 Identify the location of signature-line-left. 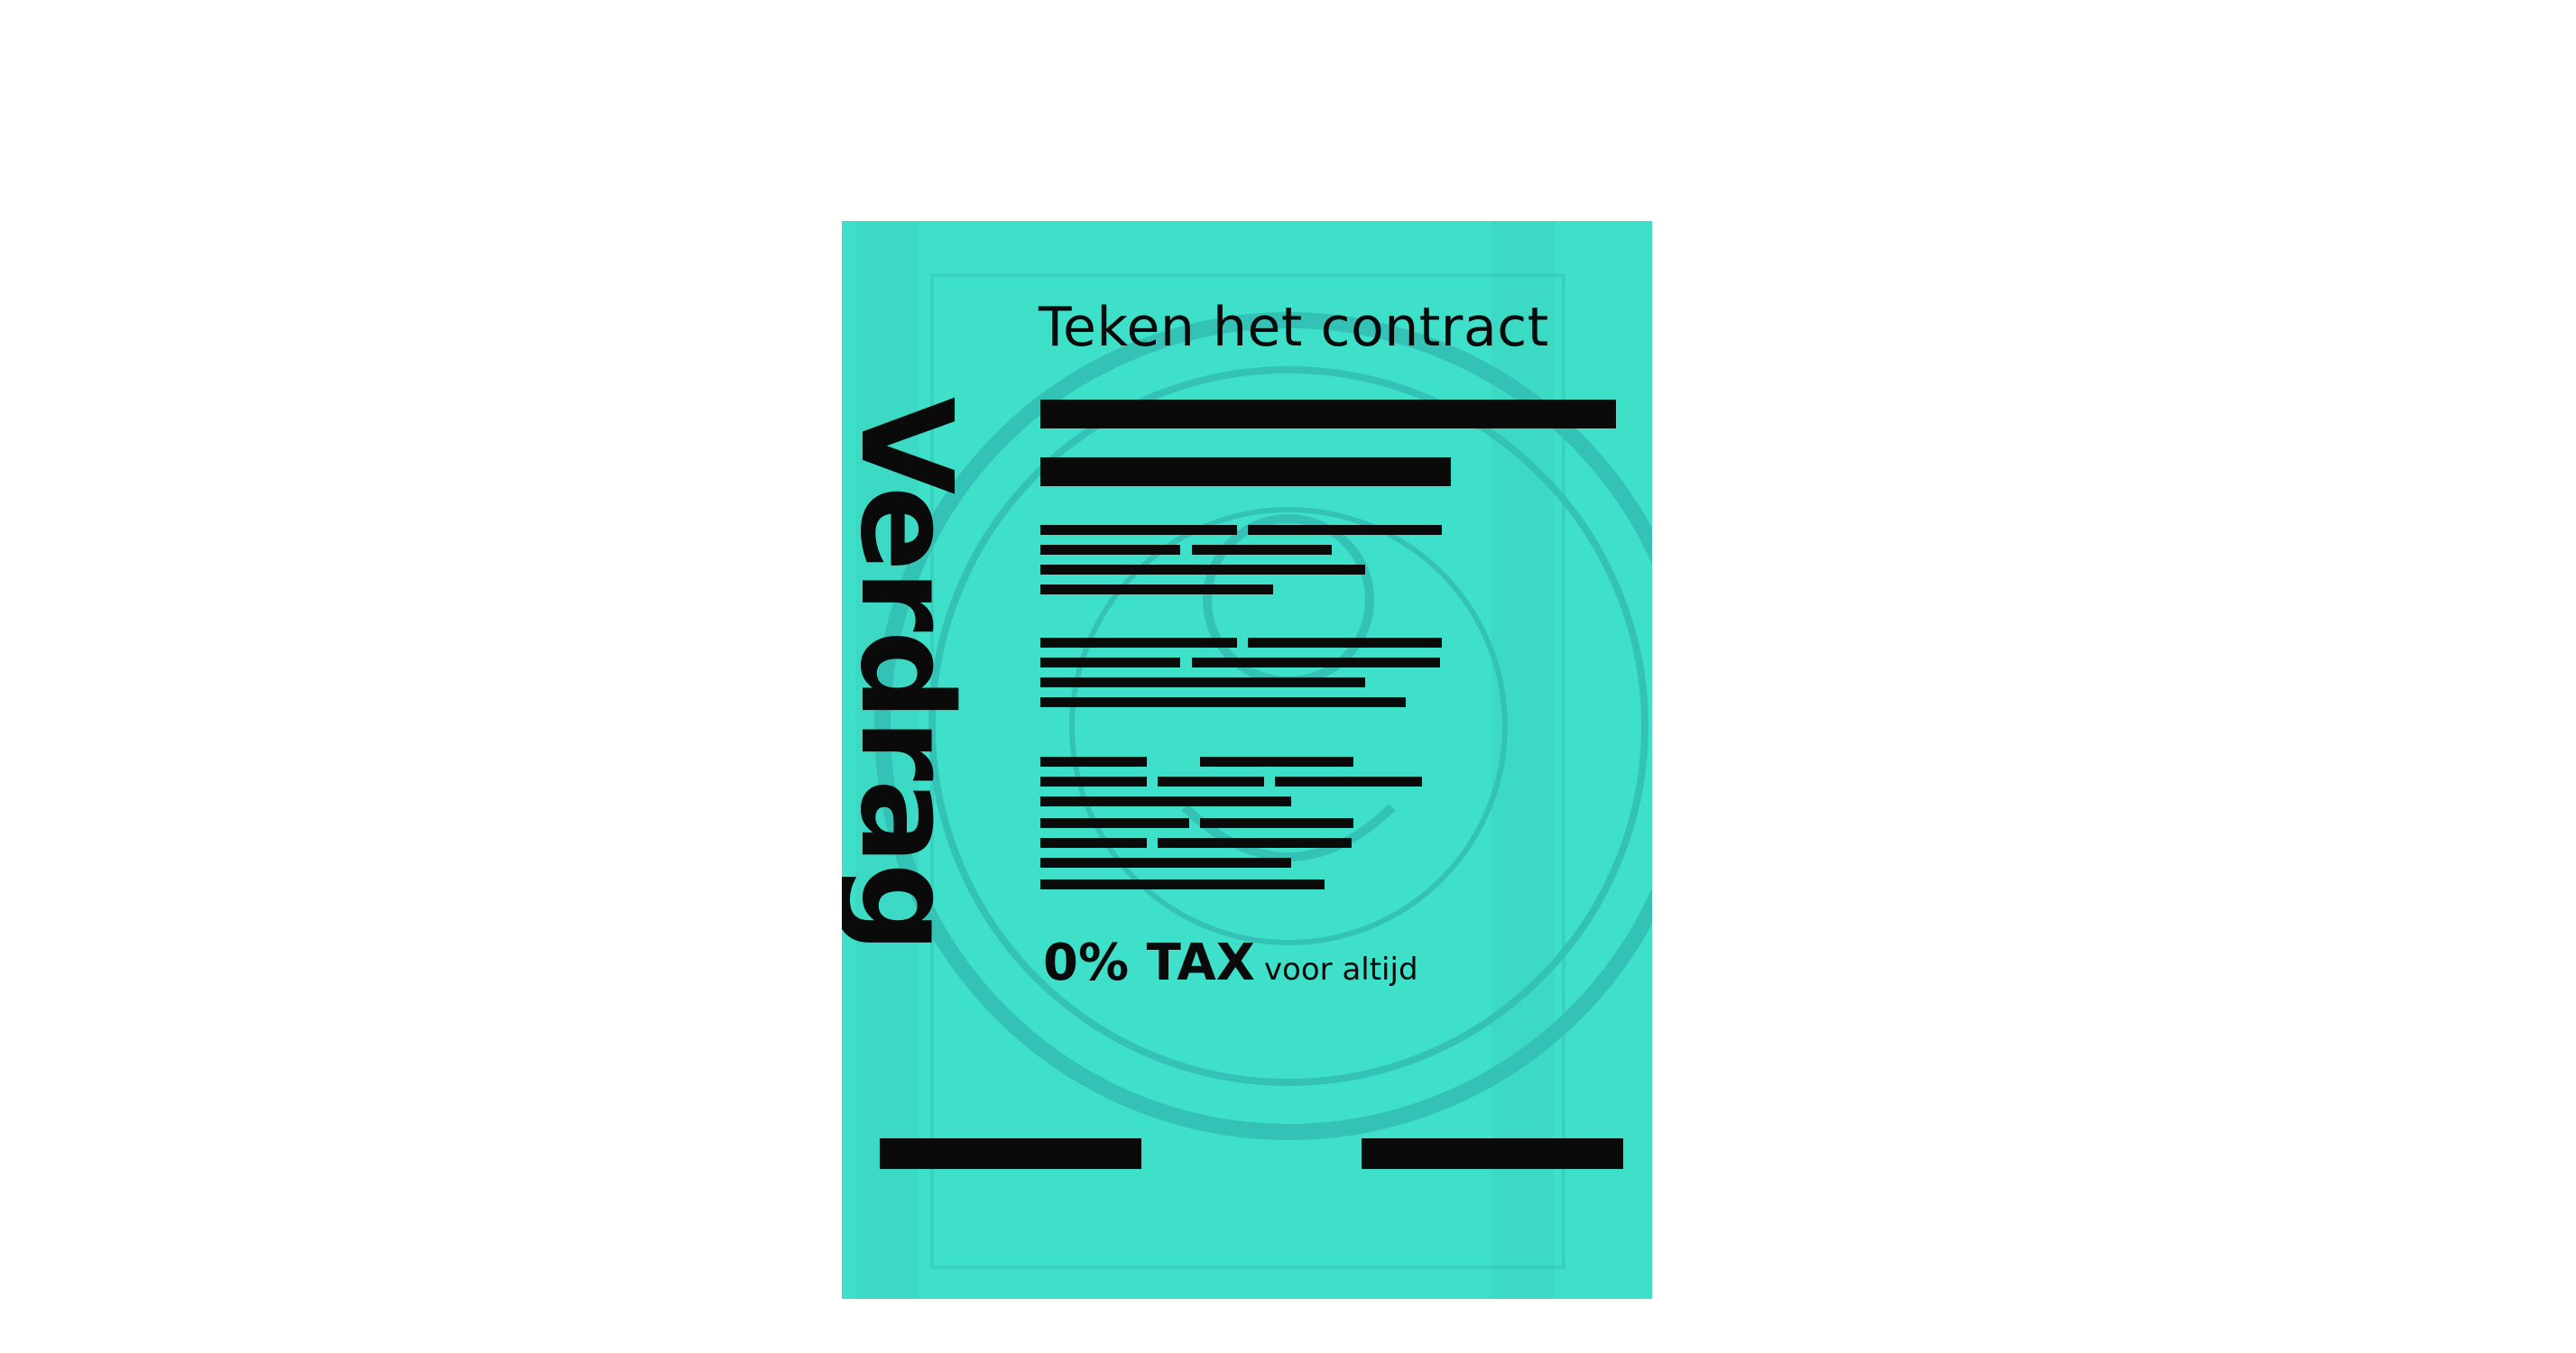
(1010, 1153).